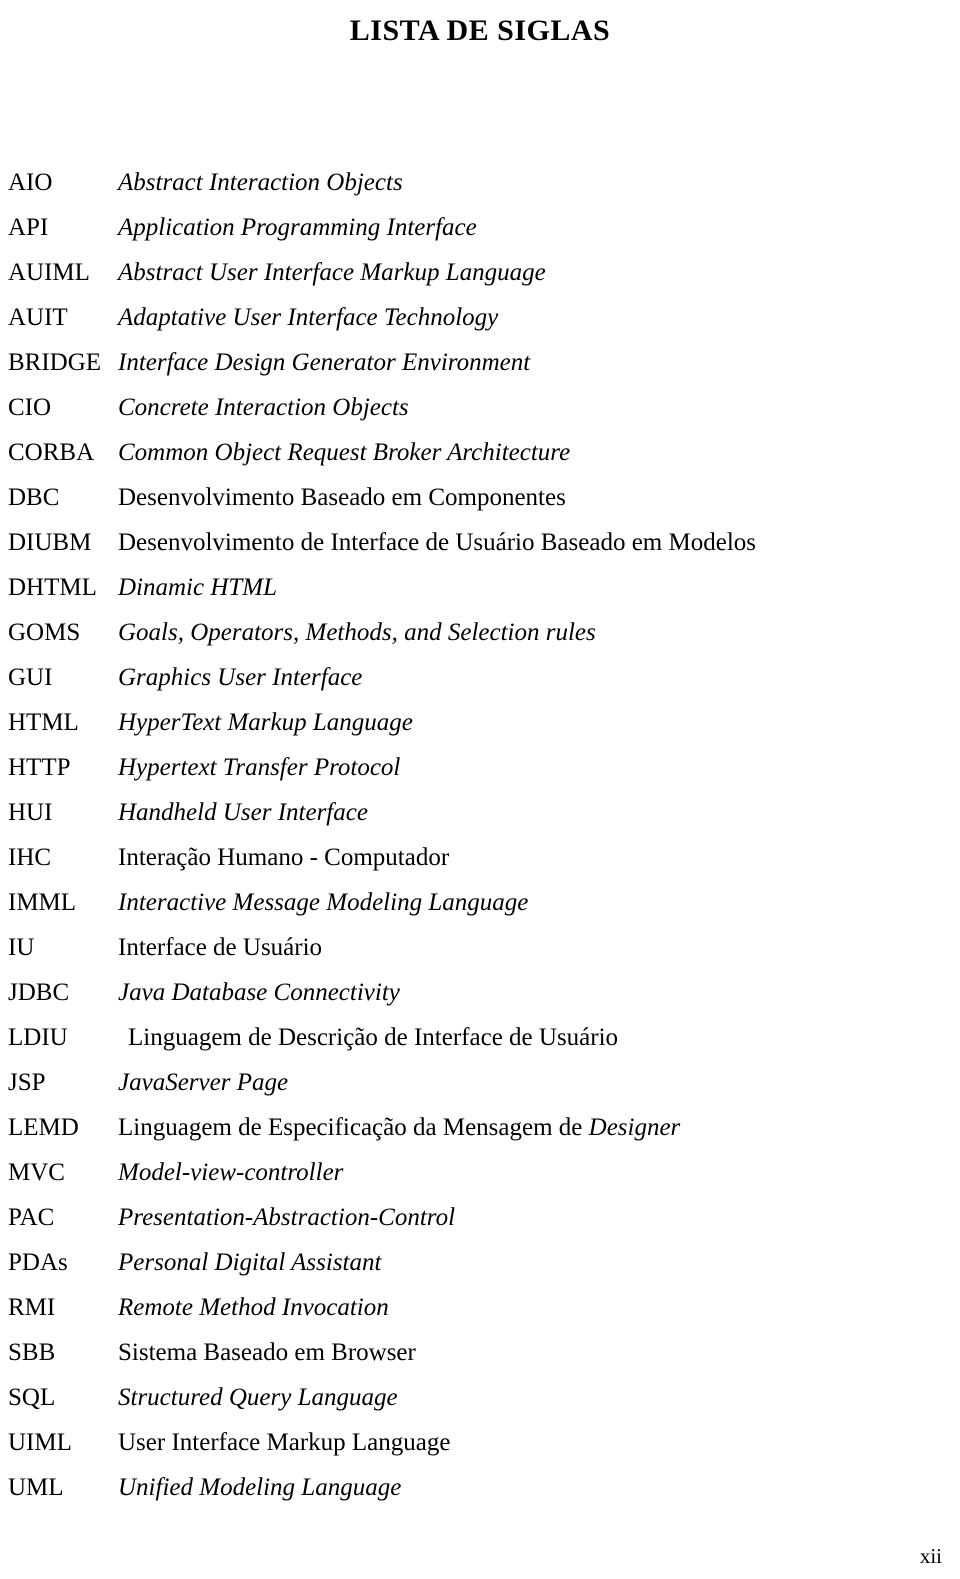 This screenshot has height=1579, width=960. Describe the element at coordinates (480, 30) in the screenshot. I see `page-title: LISTA DE SIGLAS` at that location.